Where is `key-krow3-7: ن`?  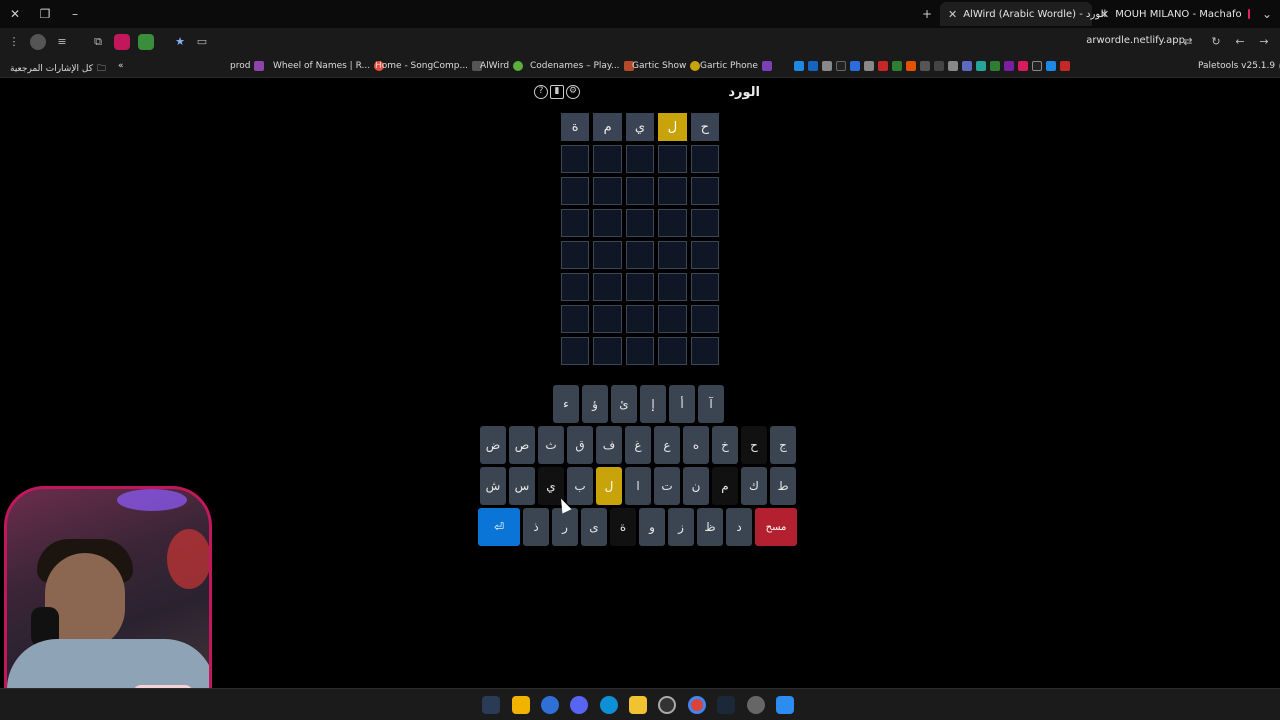
key-krow3-7: ن is located at coordinates (696, 486).